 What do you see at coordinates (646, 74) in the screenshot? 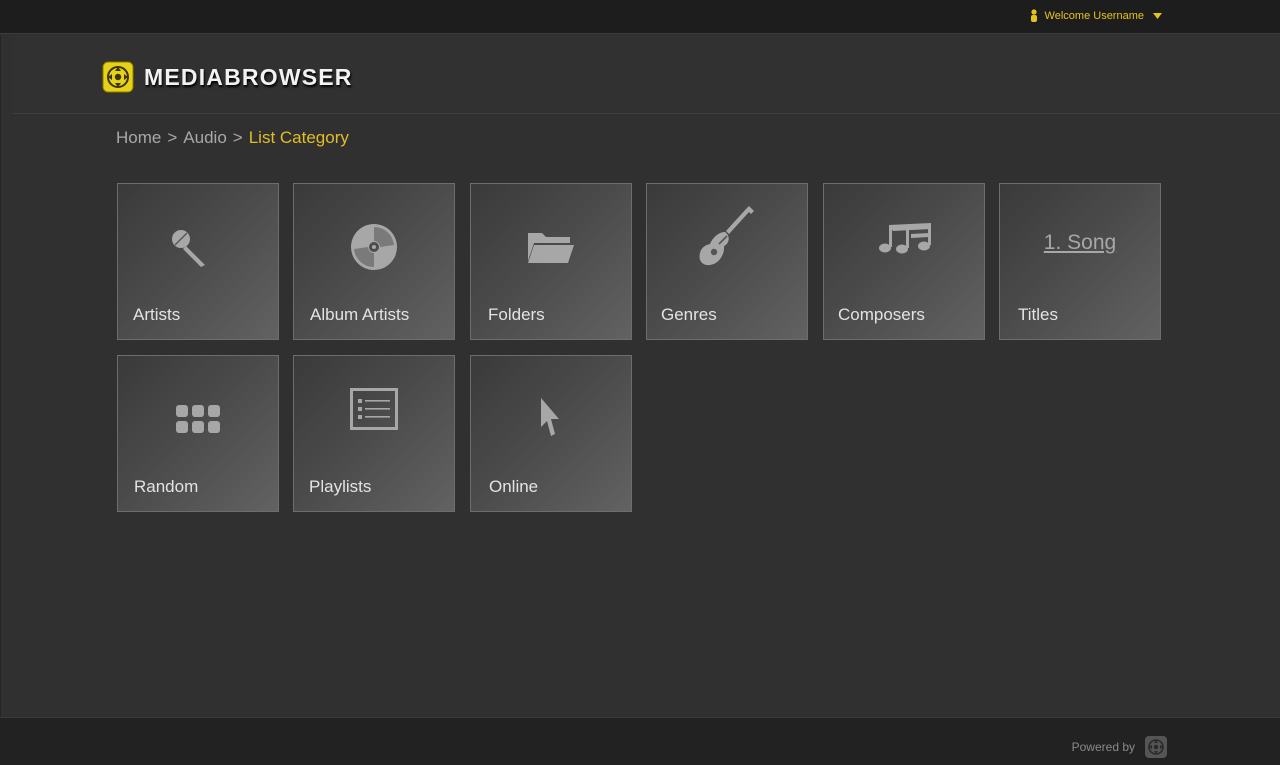
I see `header: MEDIABROWSER` at bounding box center [646, 74].